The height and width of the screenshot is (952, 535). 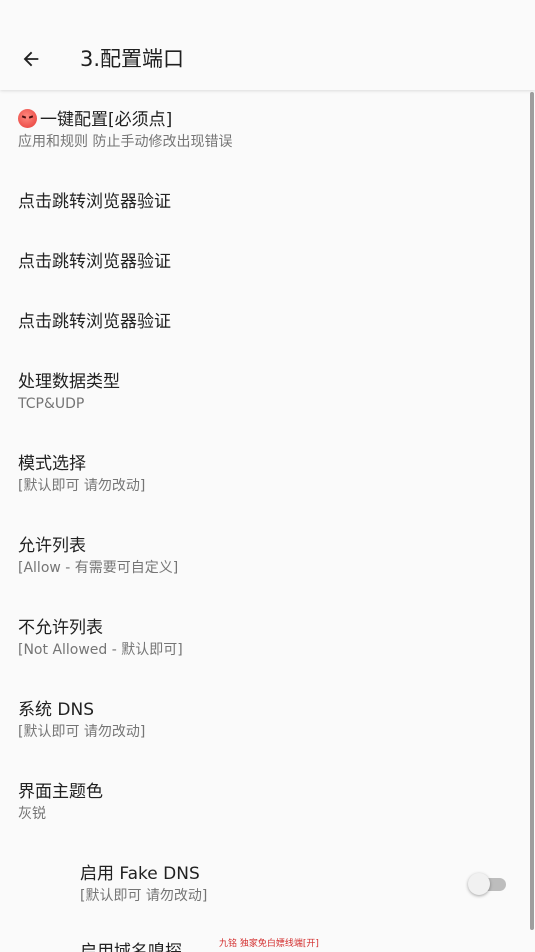 What do you see at coordinates (98, 568) in the screenshot?
I see `item-subtitle: [Allow - 有需要可自定义]` at bounding box center [98, 568].